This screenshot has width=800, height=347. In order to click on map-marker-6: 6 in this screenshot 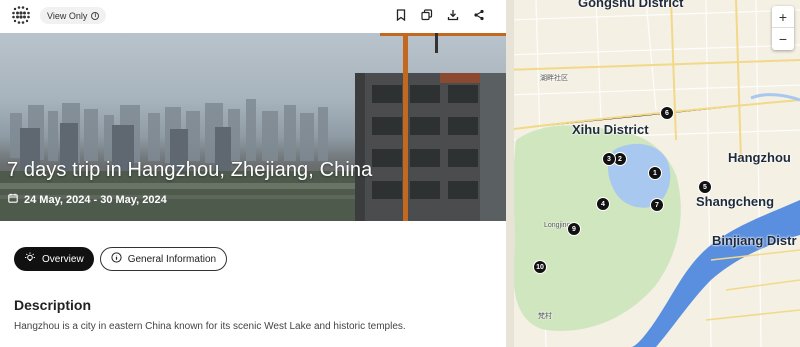, I will do `click(667, 113)`.